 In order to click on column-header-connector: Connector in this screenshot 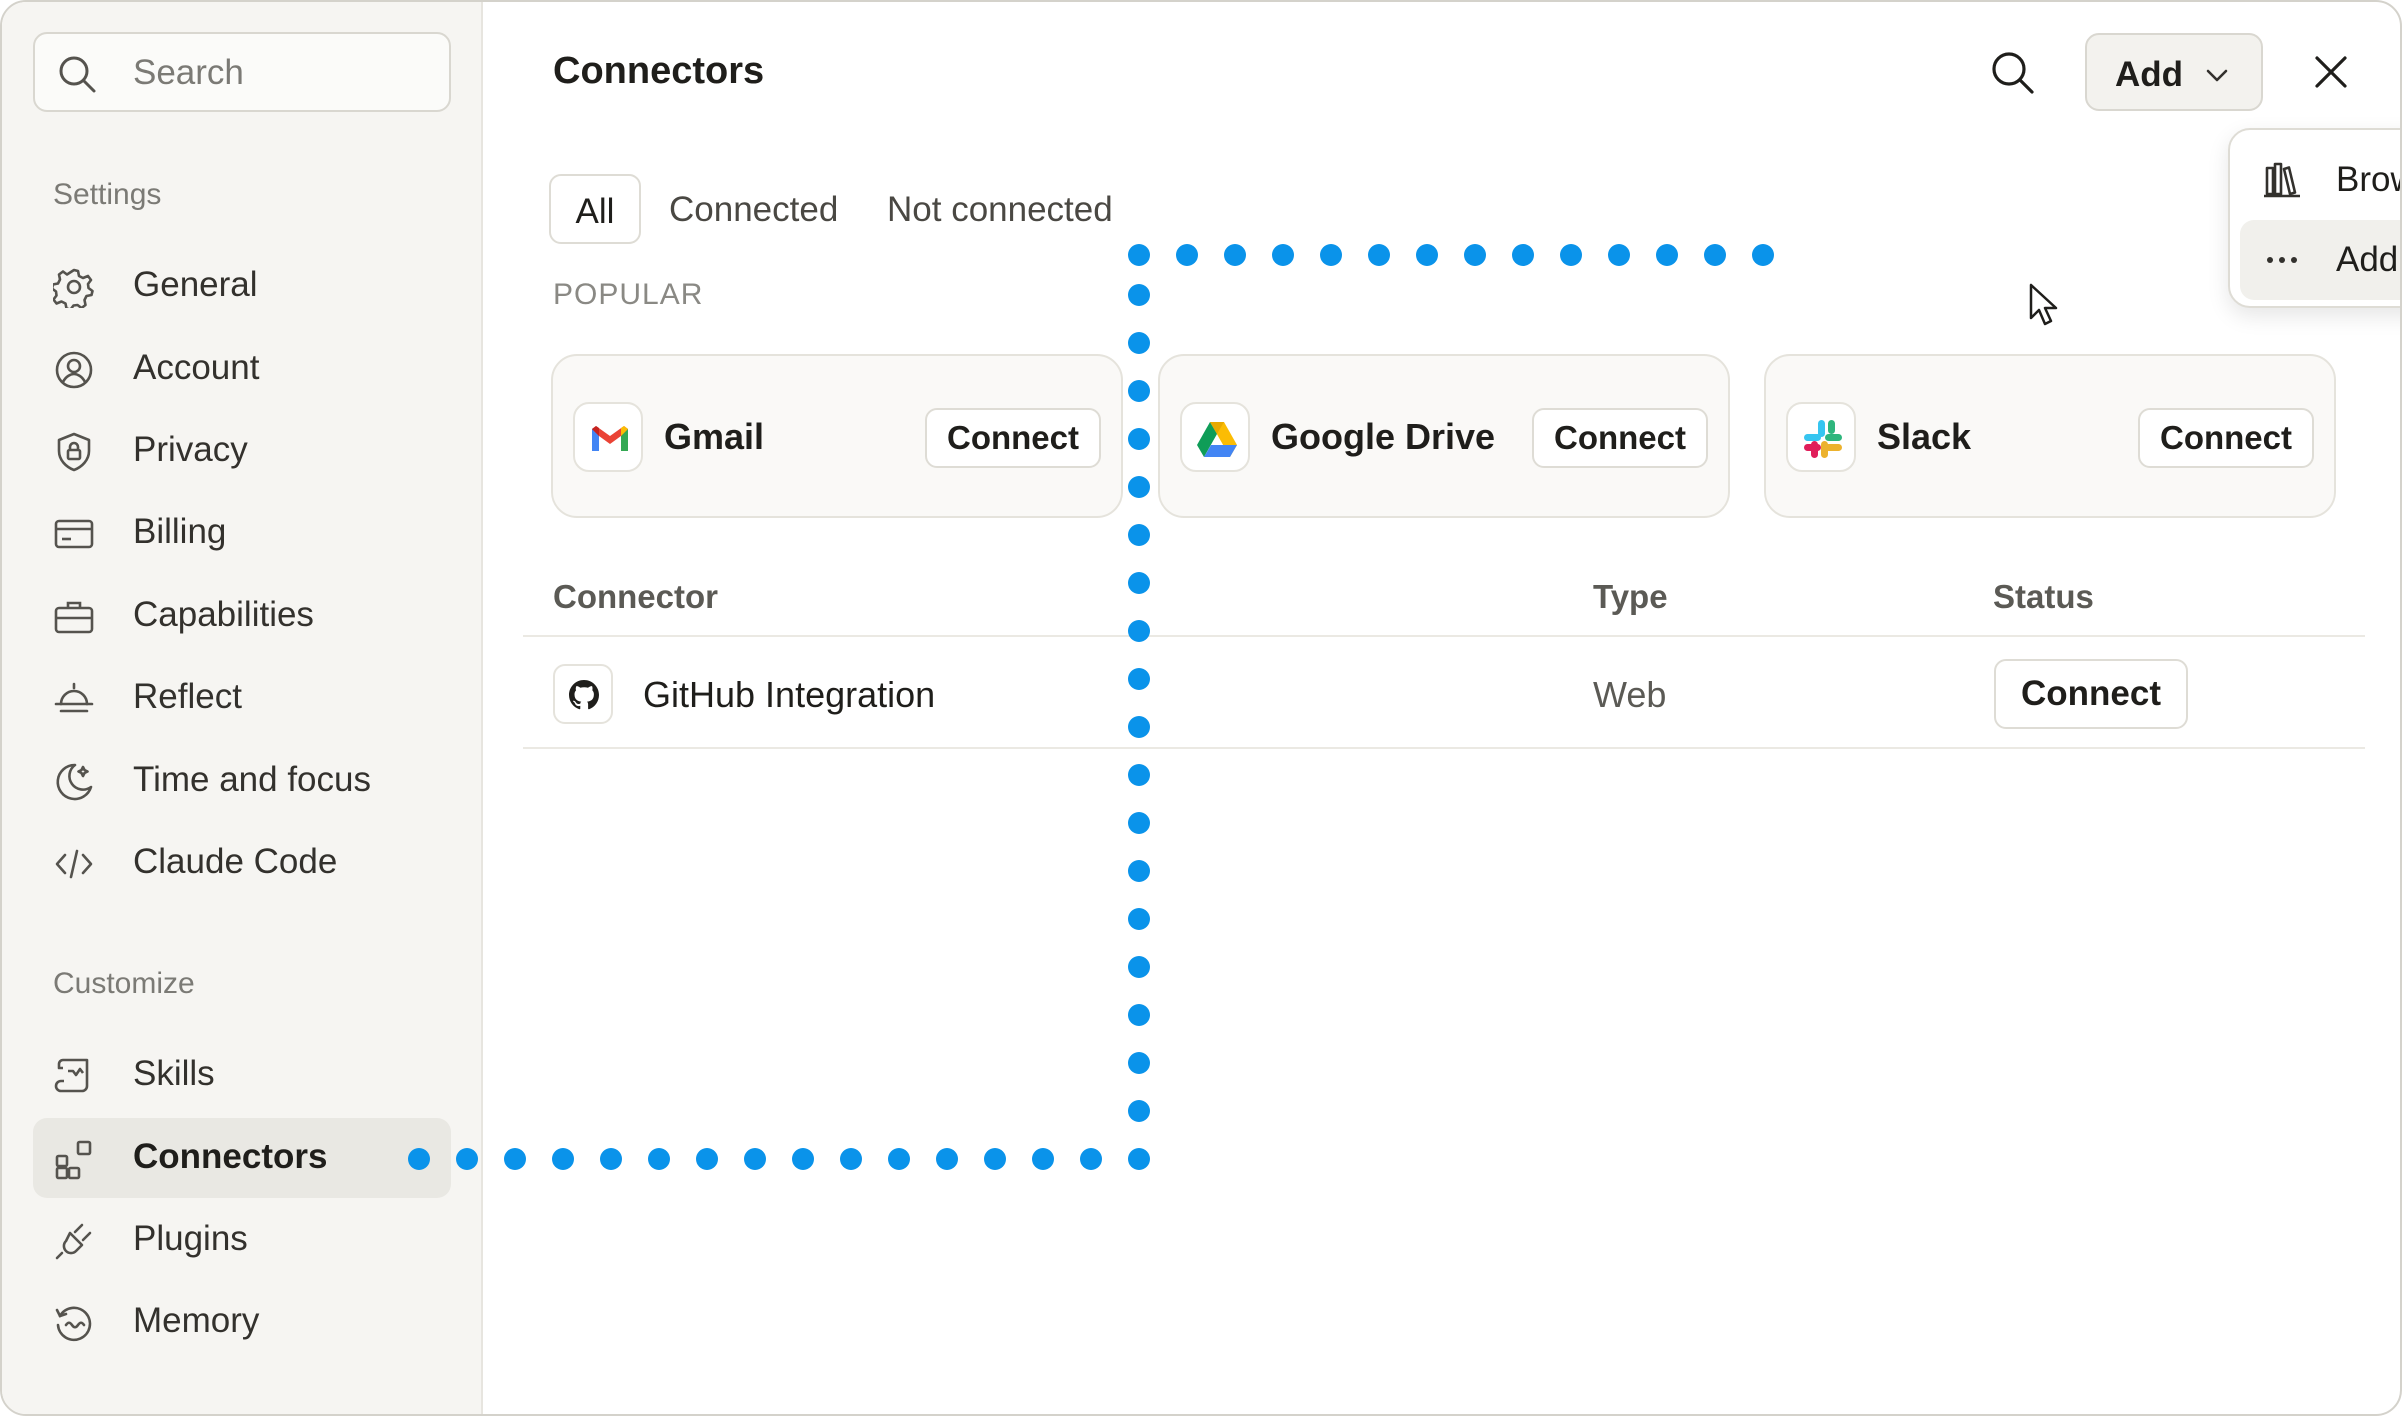, I will do `click(635, 596)`.